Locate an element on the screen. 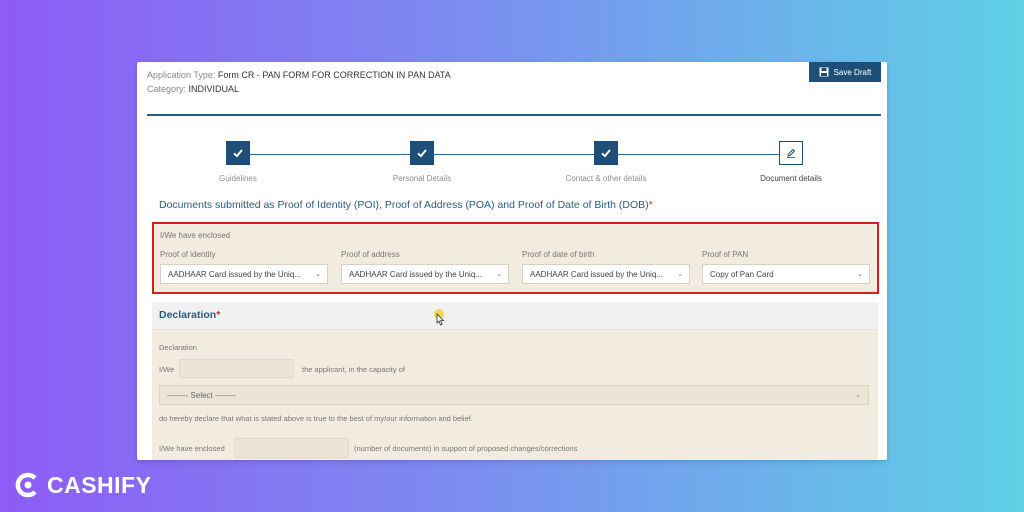 This screenshot has height=512, width=1024. brand-logo: CASHIFY is located at coordinates (82, 485).